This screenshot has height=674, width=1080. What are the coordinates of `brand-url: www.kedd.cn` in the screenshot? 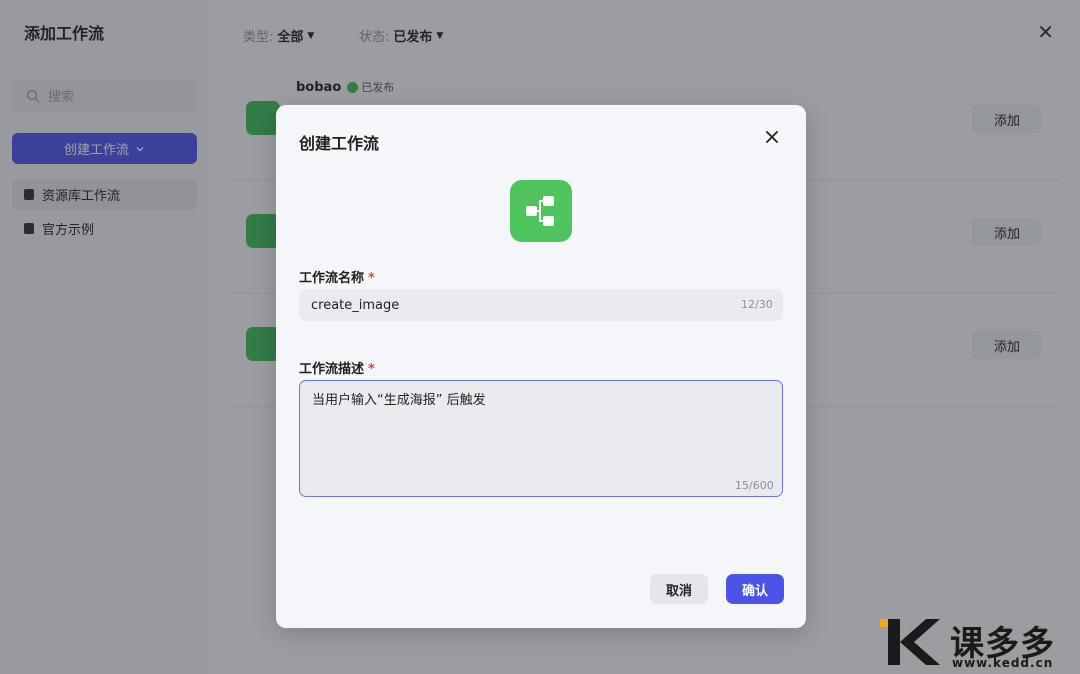 It's located at (1003, 663).